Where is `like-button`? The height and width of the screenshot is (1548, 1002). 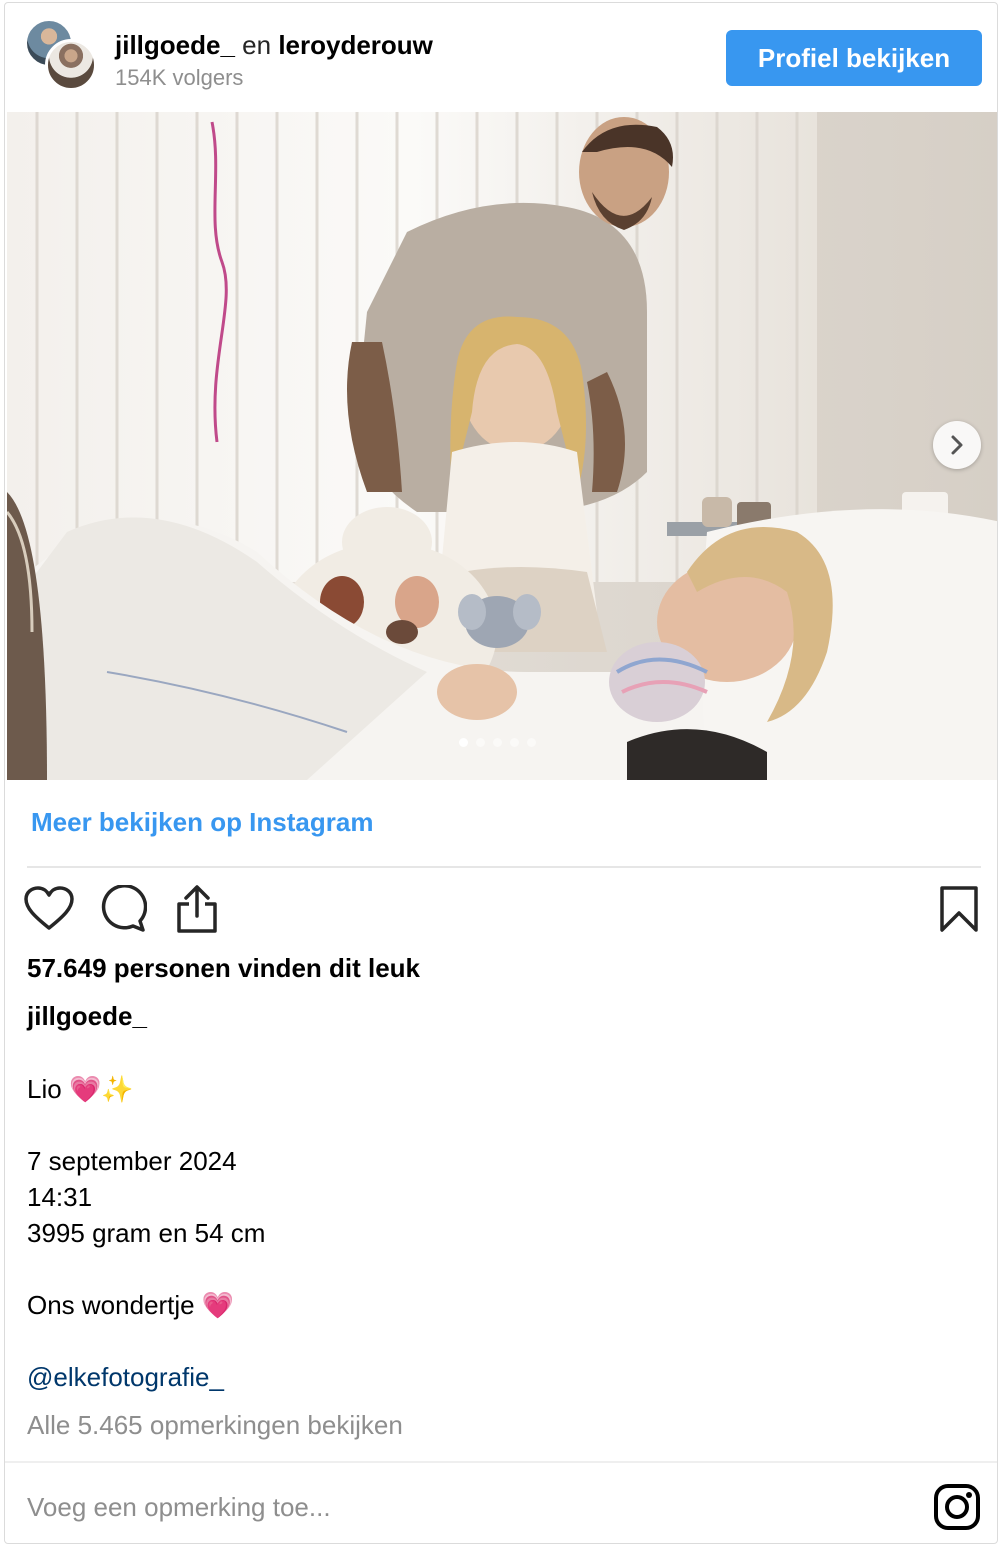
like-button is located at coordinates (49, 909).